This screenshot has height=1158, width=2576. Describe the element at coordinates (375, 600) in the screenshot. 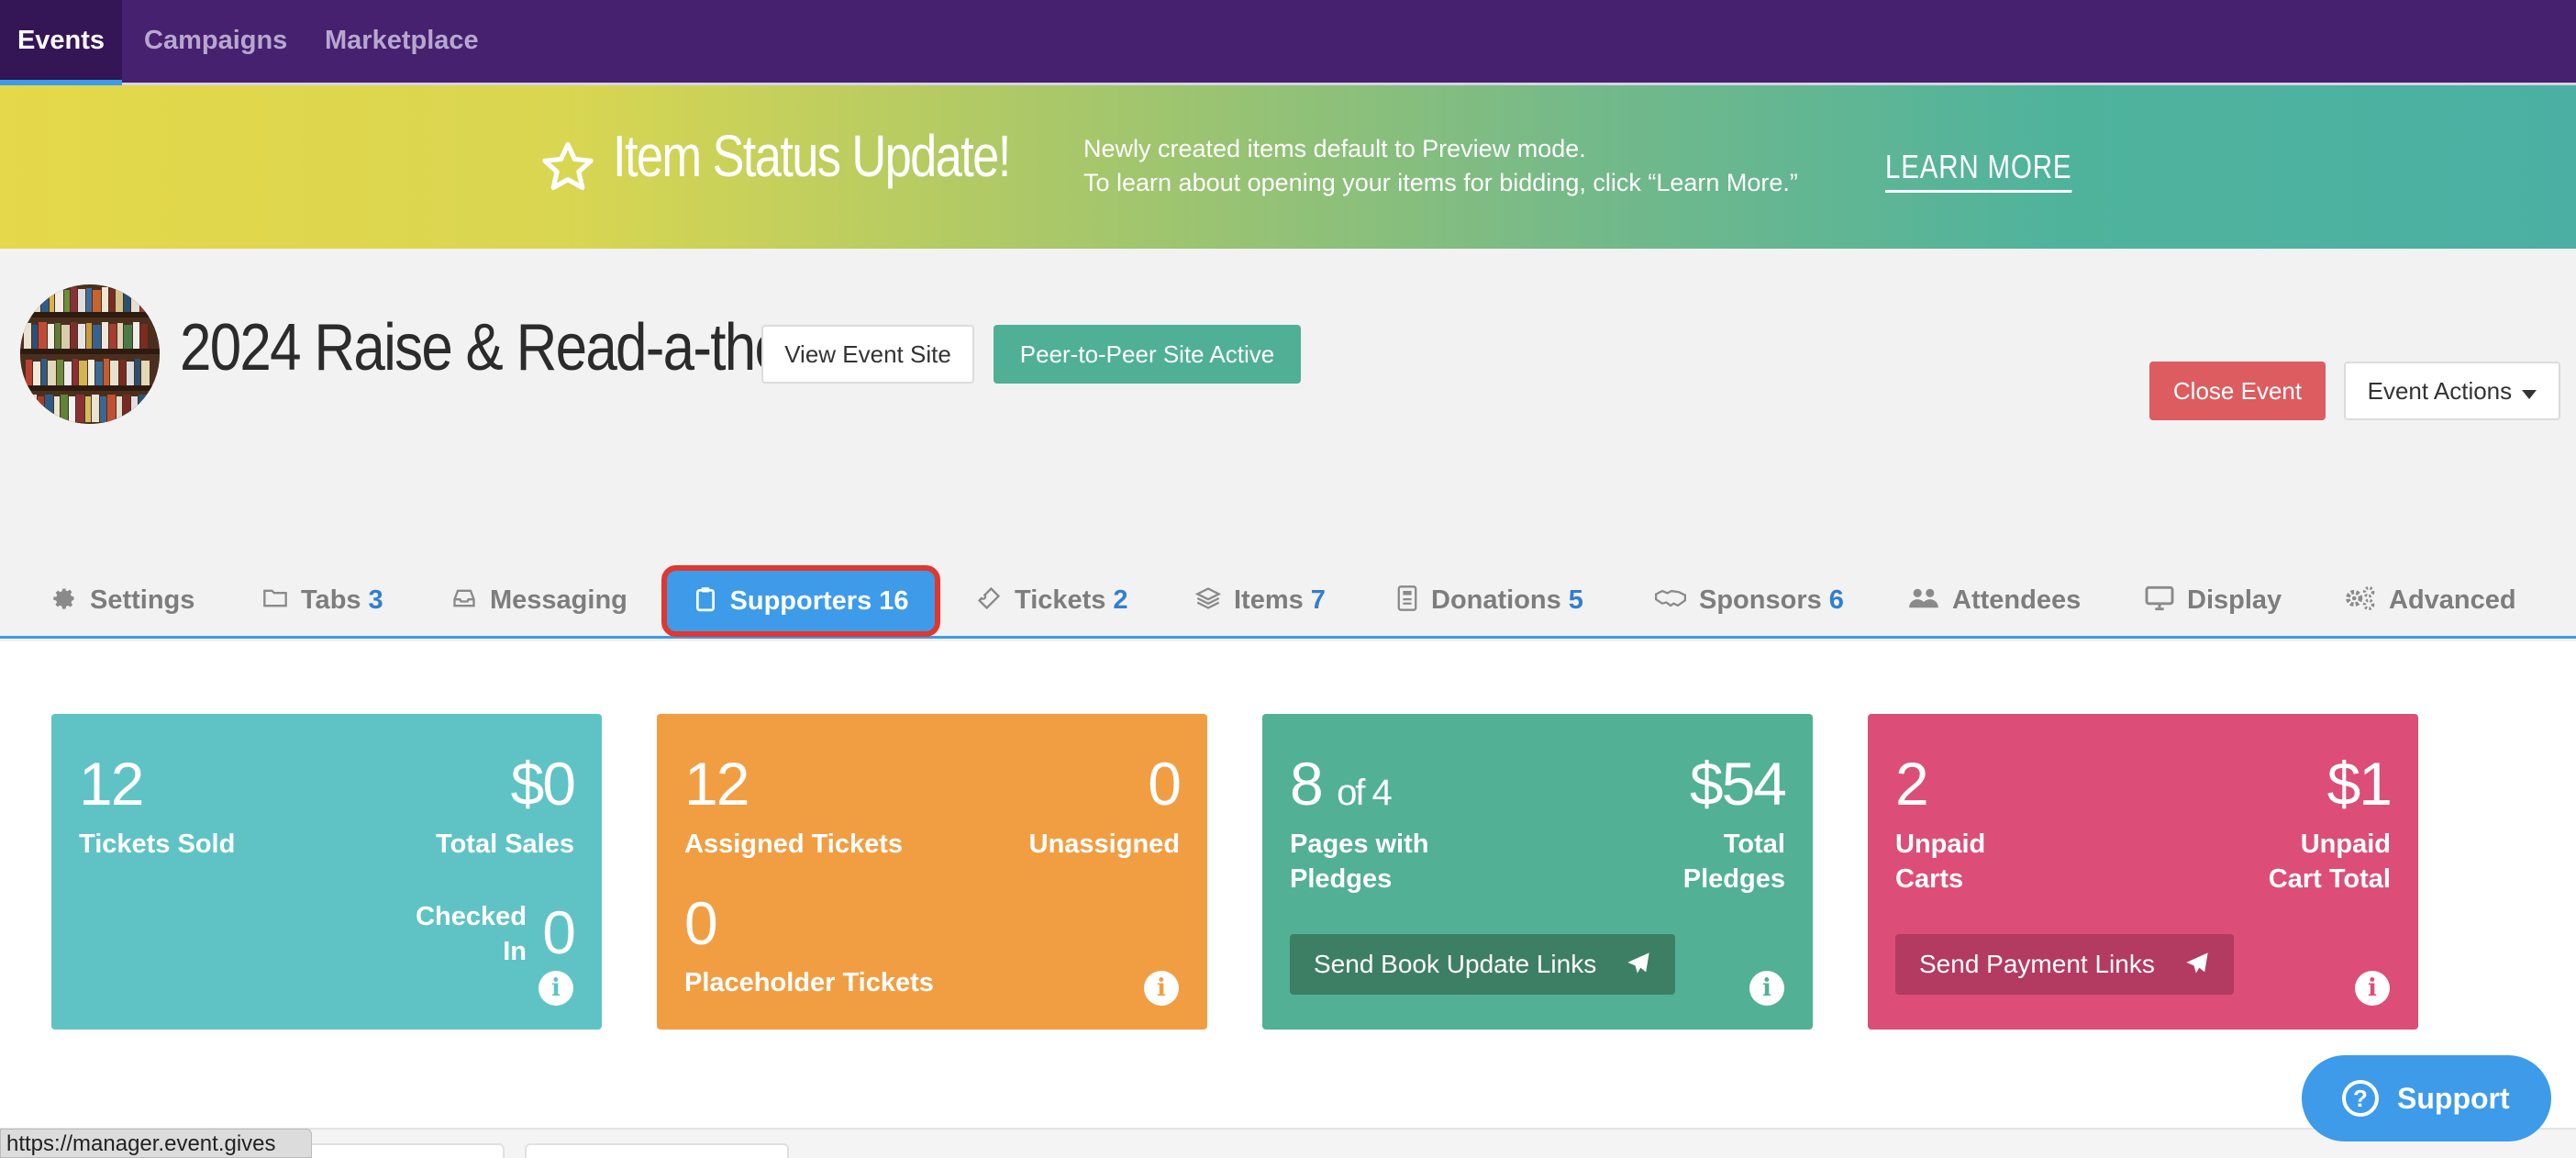

I see `tab-tabs-count: 3` at that location.